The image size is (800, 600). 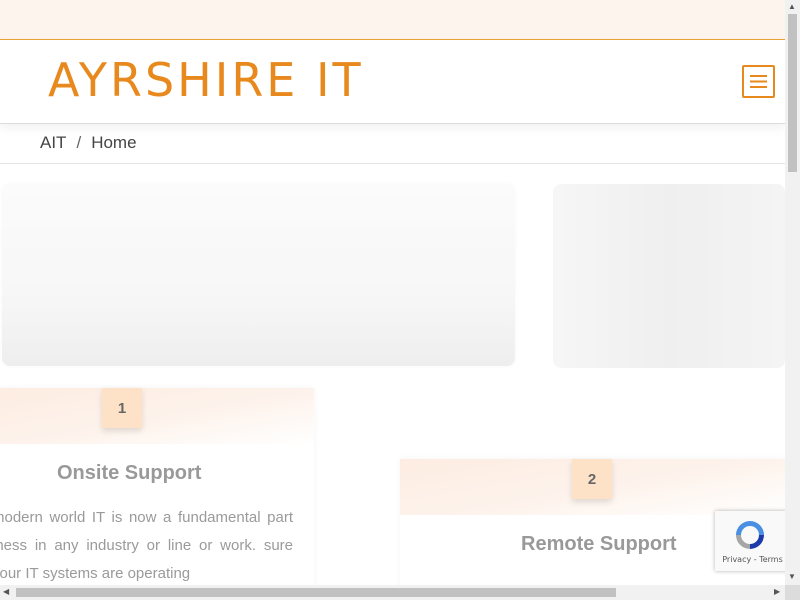 What do you see at coordinates (599, 544) in the screenshot?
I see `service-title: Remote Support` at bounding box center [599, 544].